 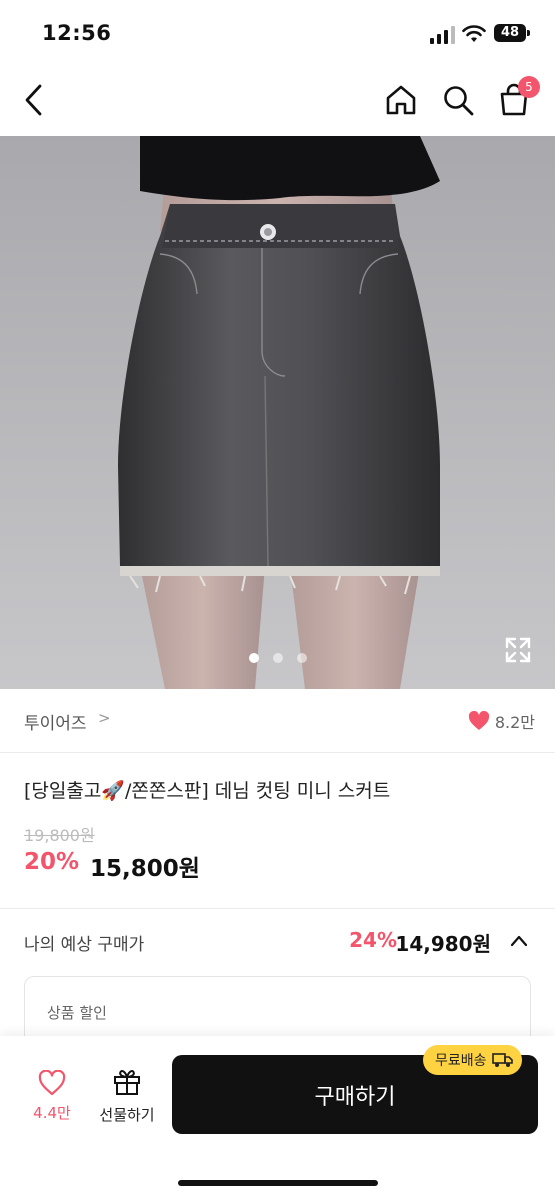 I want to click on brand-like-button: 8.2만, so click(x=501, y=721).